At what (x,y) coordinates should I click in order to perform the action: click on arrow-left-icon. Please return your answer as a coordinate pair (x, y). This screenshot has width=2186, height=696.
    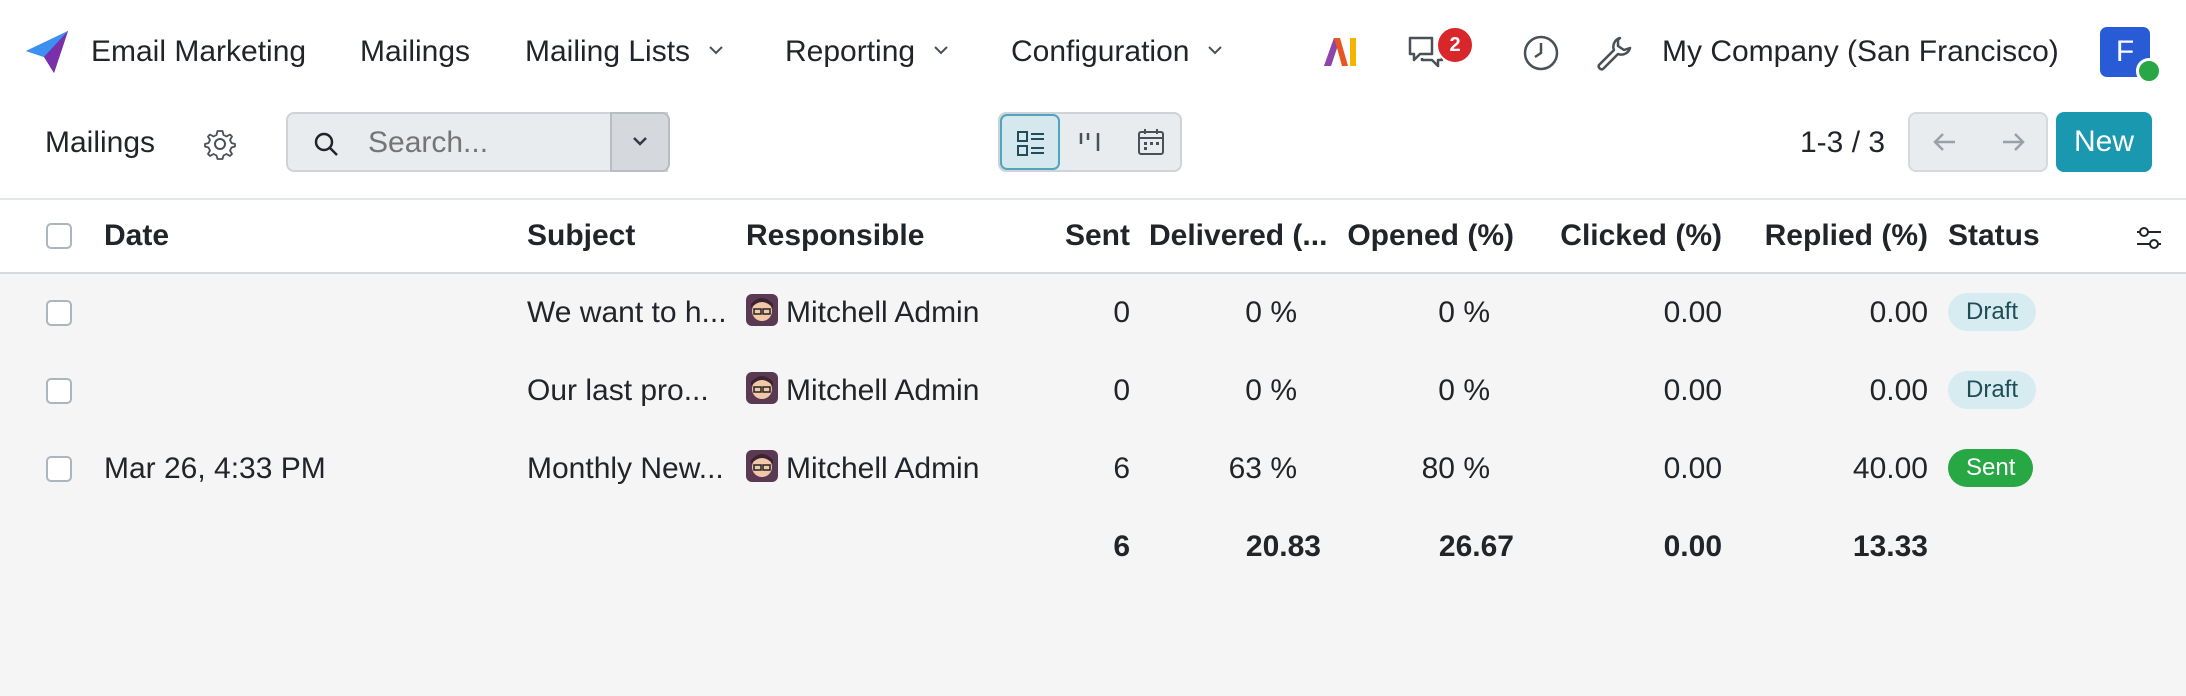
    Looking at the image, I should click on (1944, 142).